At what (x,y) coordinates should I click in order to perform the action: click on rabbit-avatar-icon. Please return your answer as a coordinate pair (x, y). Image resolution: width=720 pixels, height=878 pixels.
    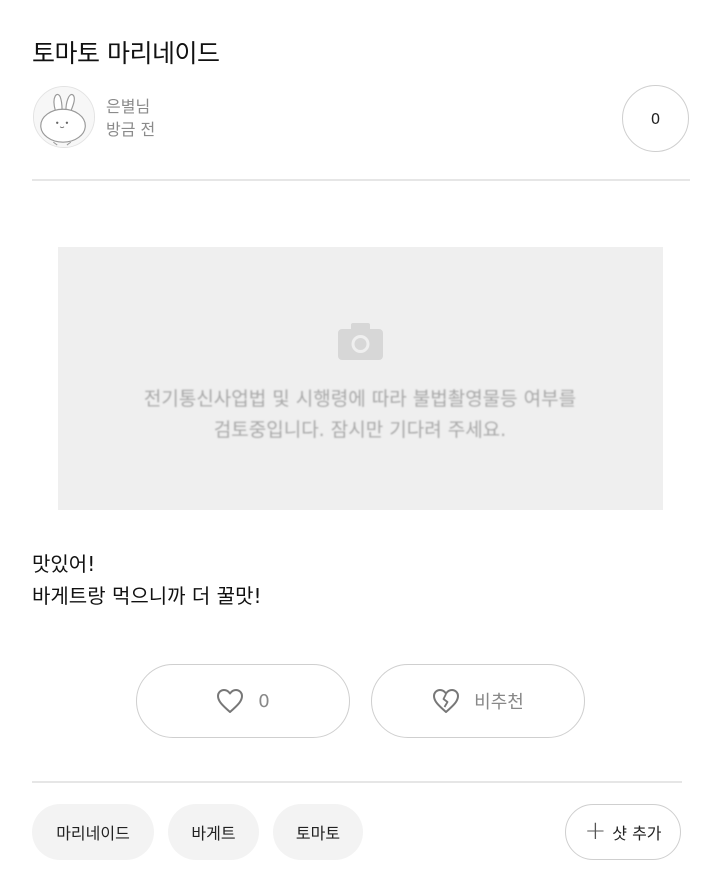
    Looking at the image, I should click on (64, 117).